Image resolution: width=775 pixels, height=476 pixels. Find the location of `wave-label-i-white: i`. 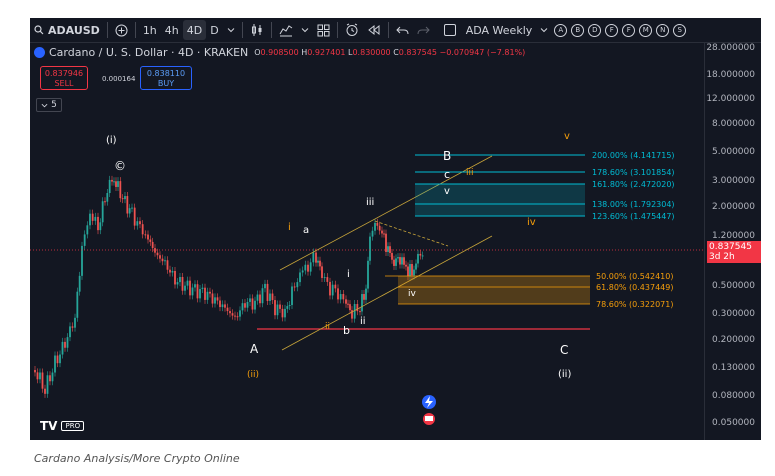

wave-label-i-white: i is located at coordinates (348, 274).